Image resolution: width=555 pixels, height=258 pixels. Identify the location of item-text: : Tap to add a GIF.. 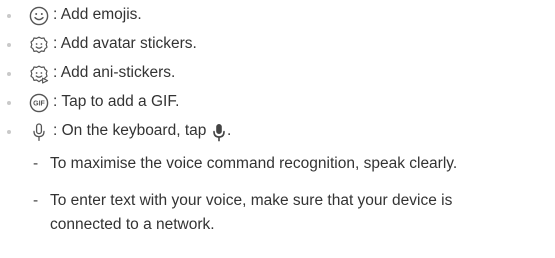
(116, 101).